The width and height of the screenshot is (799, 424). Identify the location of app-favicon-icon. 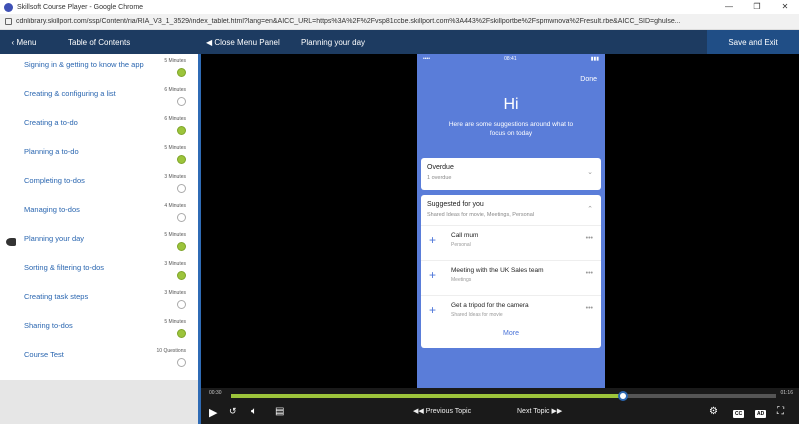
(8, 7).